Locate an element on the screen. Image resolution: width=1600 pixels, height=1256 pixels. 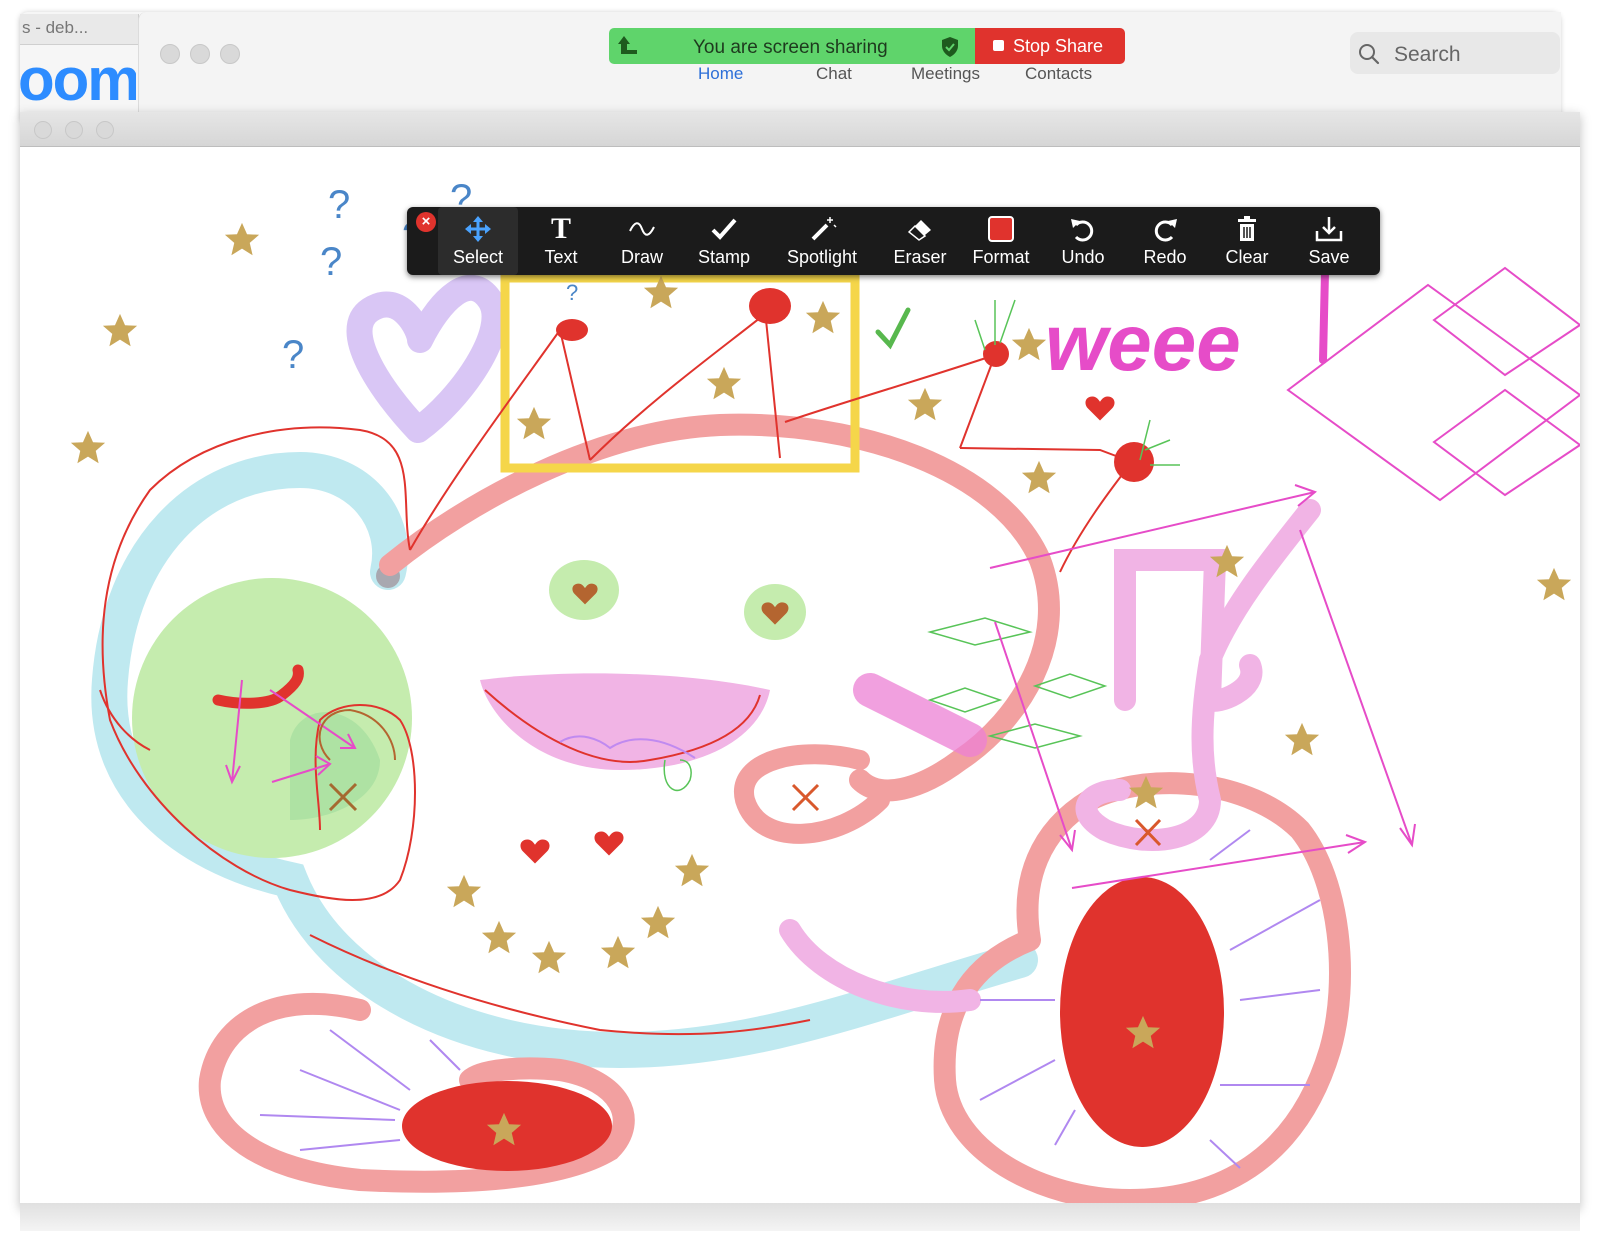
stop-square-icon is located at coordinates (998, 45).